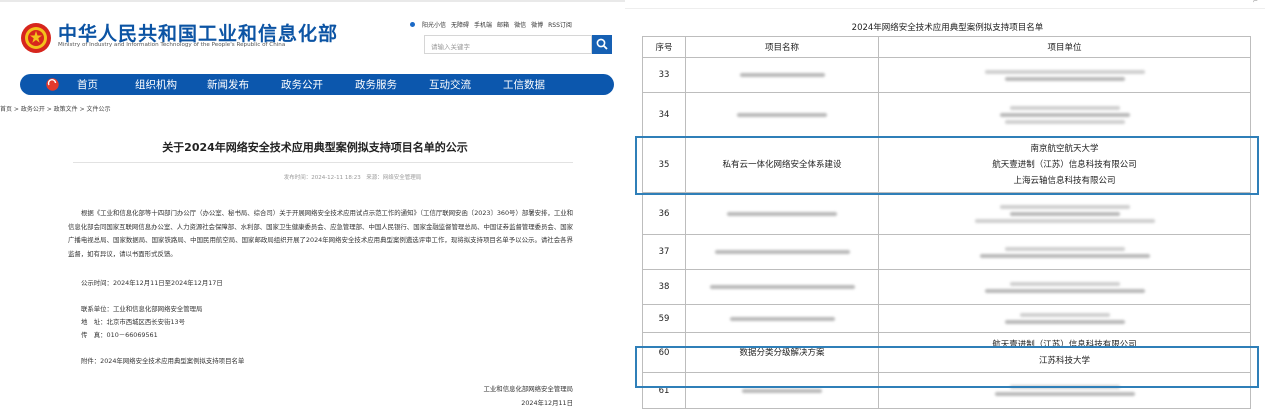 The height and width of the screenshot is (419, 1265). What do you see at coordinates (508, 44) in the screenshot?
I see `search-input: 请输入关键字` at bounding box center [508, 44].